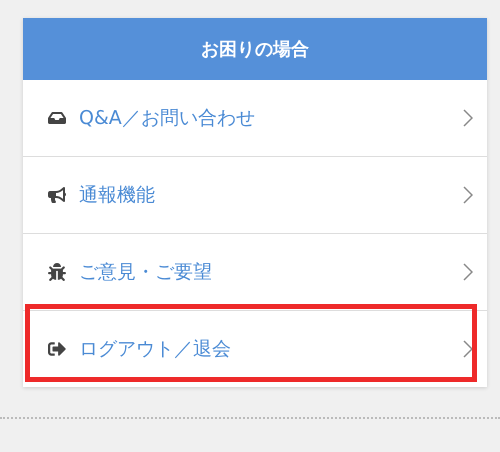  What do you see at coordinates (57, 195) in the screenshot?
I see `megaphone-icon` at bounding box center [57, 195].